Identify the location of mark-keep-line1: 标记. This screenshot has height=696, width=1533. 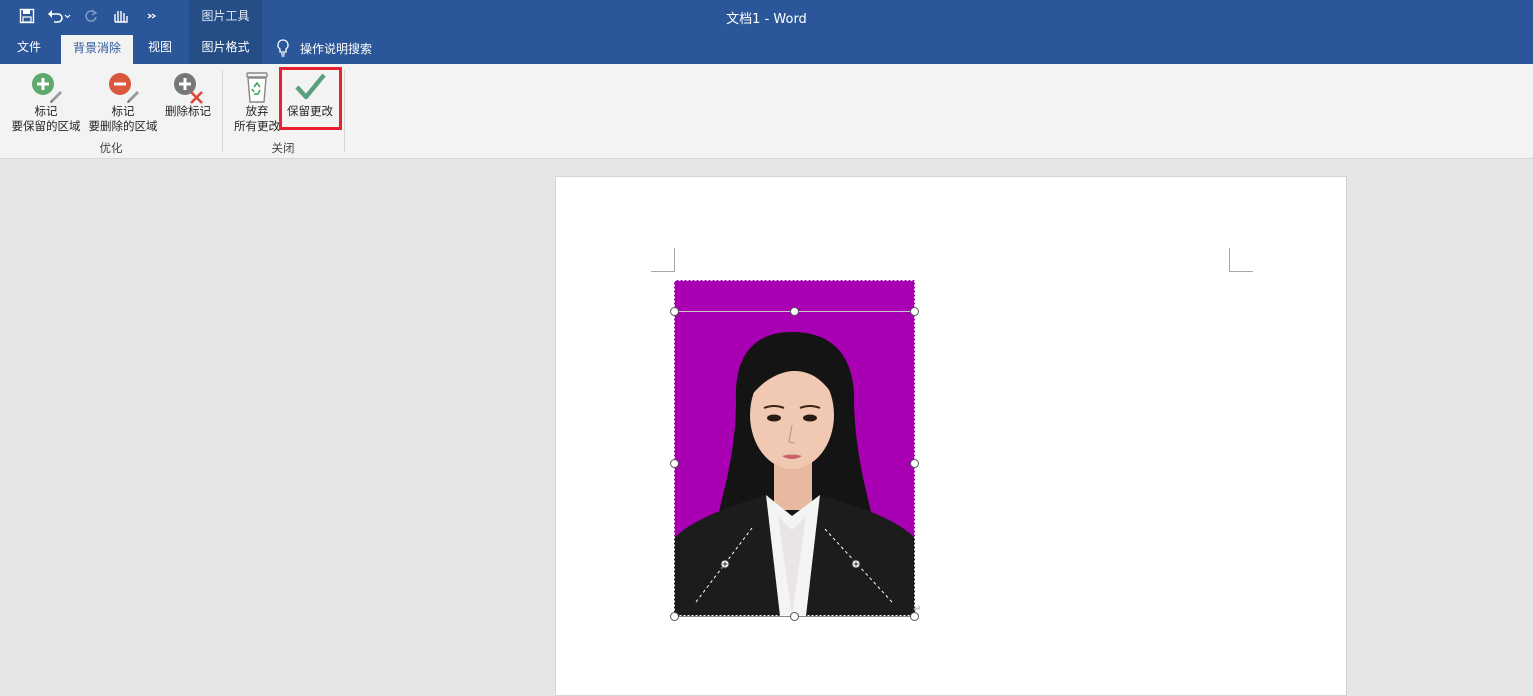
(46, 111).